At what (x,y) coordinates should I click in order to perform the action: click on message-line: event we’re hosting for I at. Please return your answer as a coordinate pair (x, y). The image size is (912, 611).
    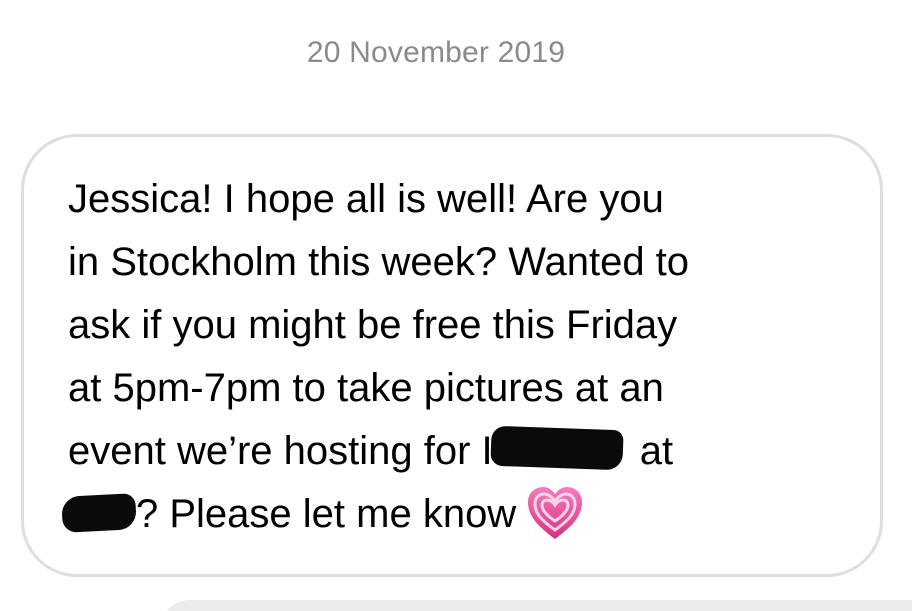
    Looking at the image, I should click on (463, 451).